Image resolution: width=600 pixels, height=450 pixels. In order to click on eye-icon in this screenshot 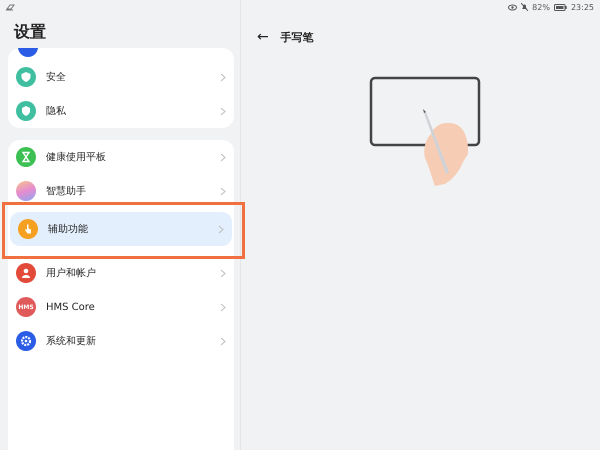, I will do `click(513, 7)`.